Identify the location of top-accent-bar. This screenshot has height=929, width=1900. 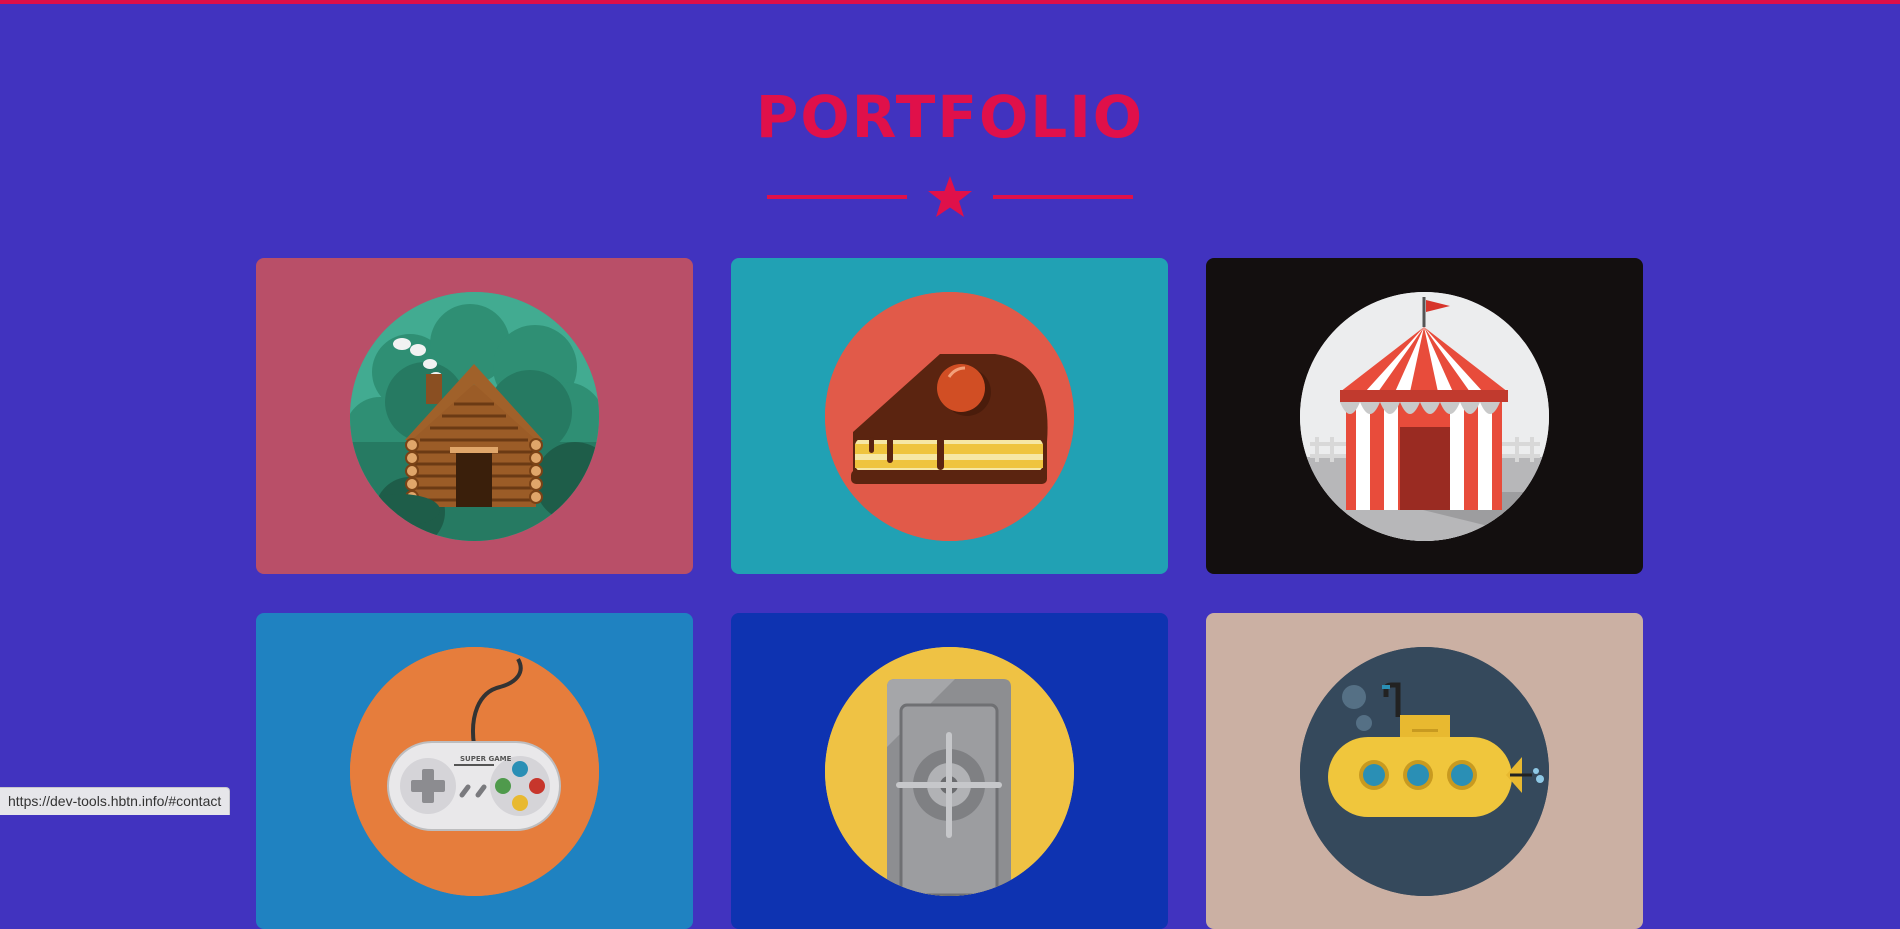
(950, 2).